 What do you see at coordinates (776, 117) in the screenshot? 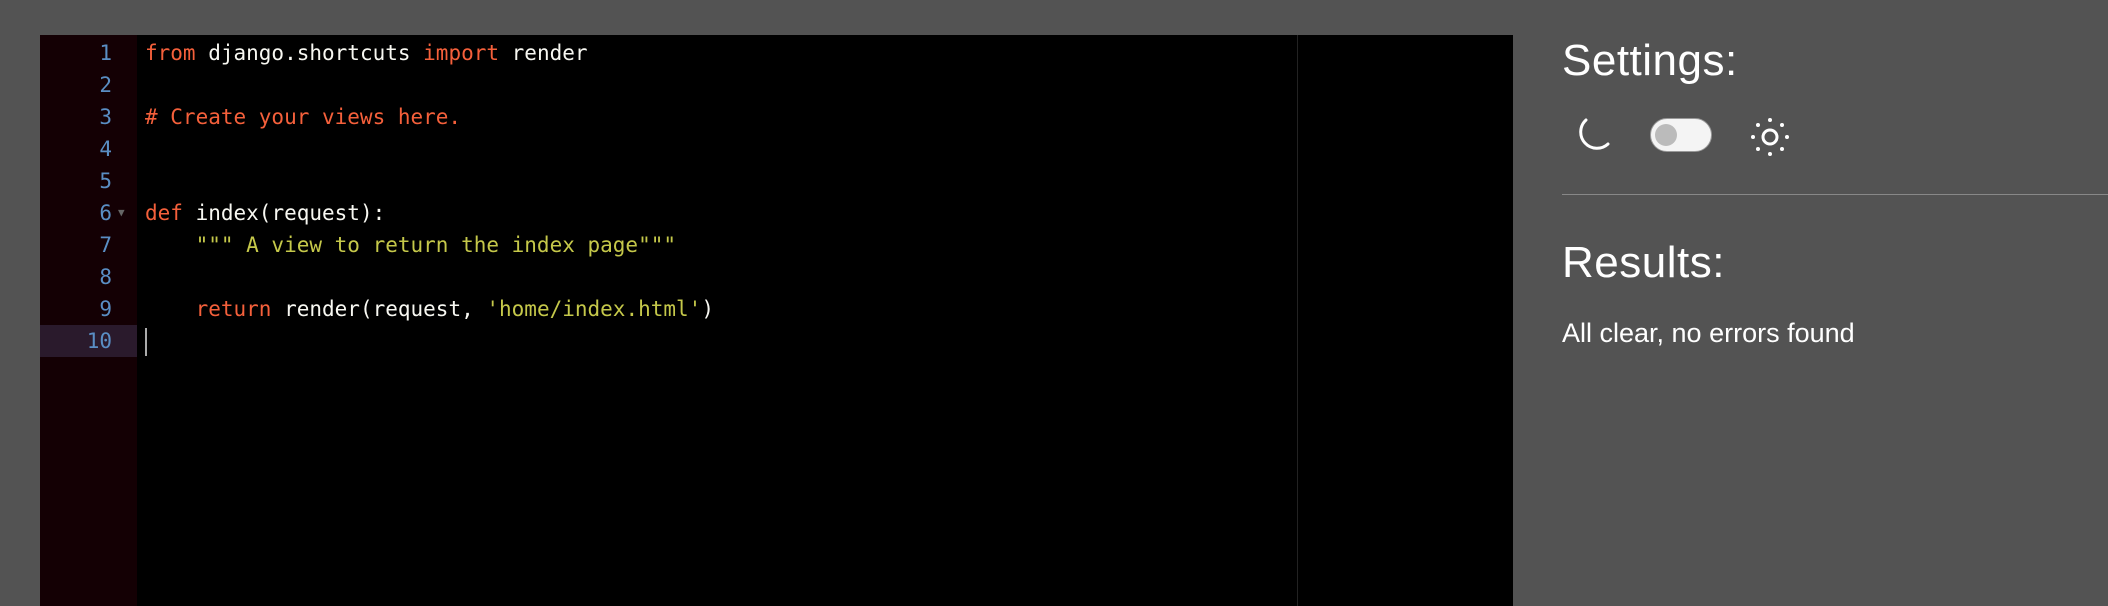
I see `code-line: 3 # Create your views here.` at bounding box center [776, 117].